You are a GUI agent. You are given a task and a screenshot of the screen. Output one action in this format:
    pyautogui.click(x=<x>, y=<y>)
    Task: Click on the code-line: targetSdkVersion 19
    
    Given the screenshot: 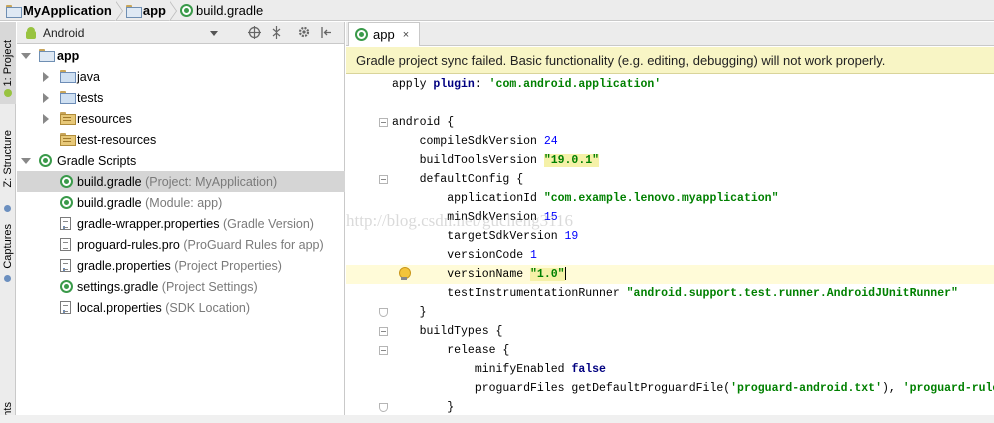 What is the action you would take?
    pyautogui.click(x=485, y=236)
    